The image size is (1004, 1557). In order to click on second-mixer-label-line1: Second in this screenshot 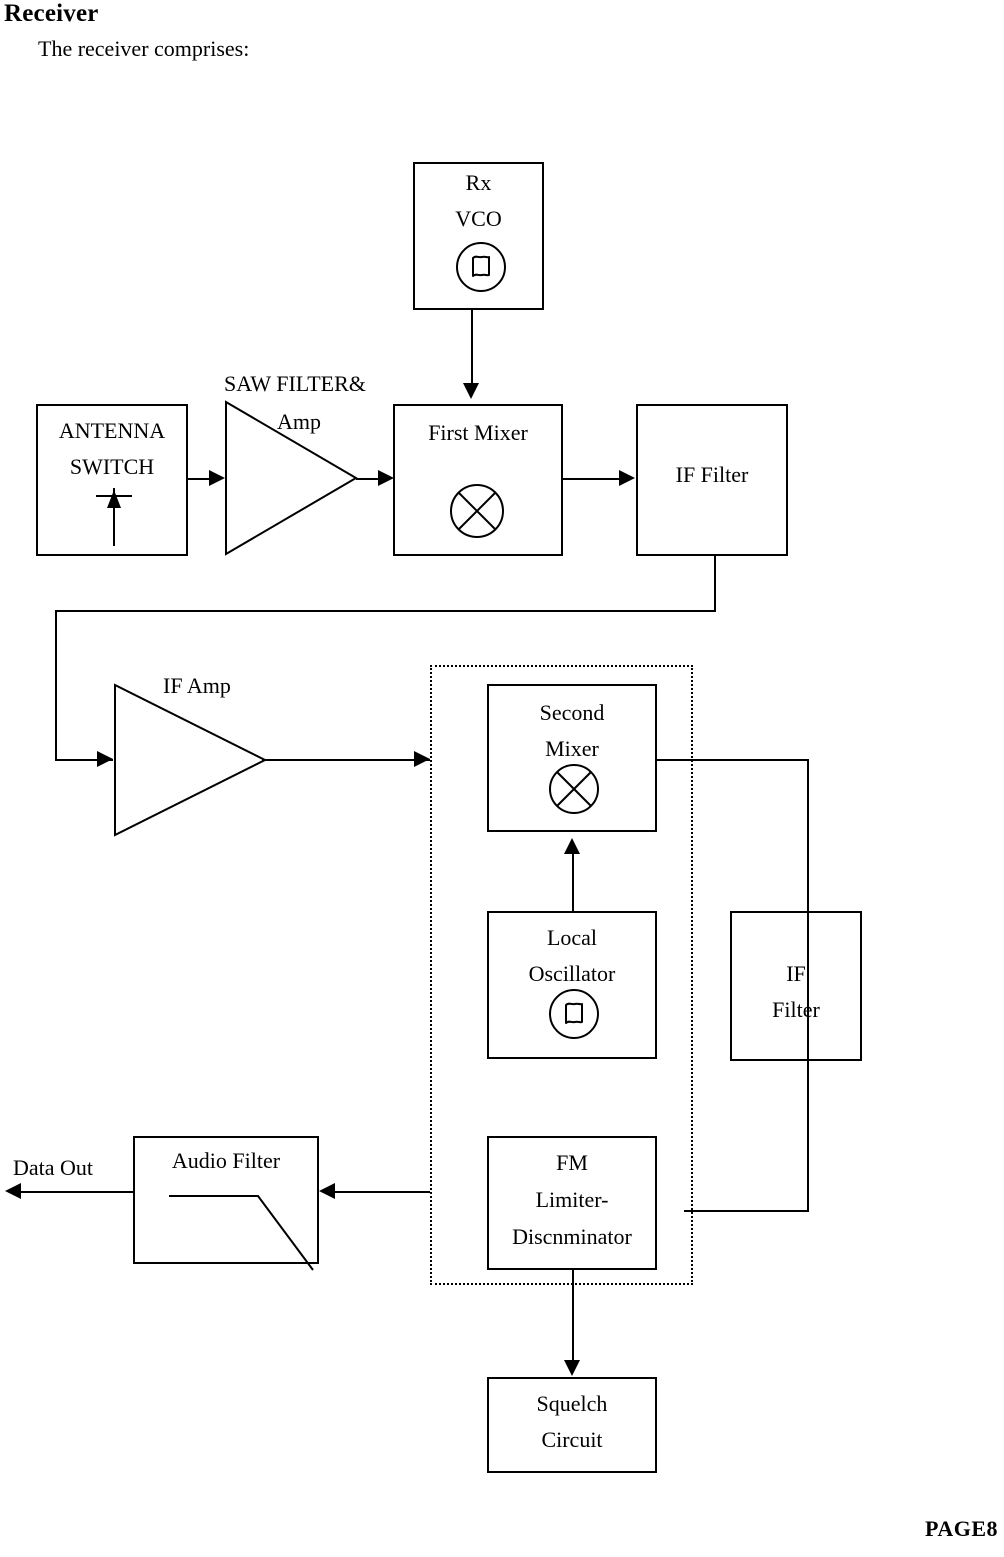, I will do `click(572, 712)`.